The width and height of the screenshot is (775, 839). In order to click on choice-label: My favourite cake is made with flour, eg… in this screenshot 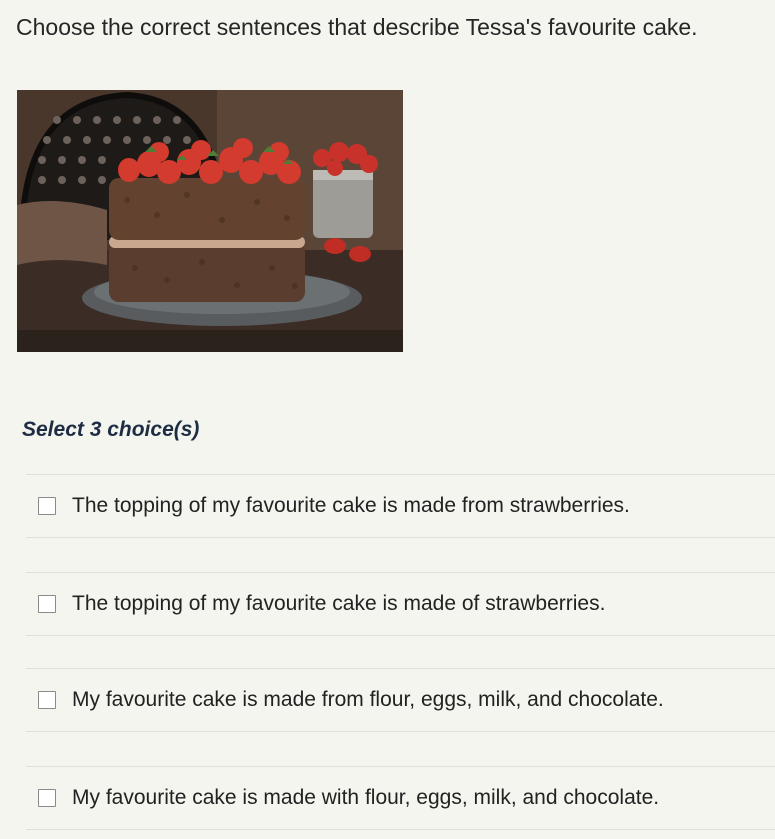, I will do `click(366, 797)`.